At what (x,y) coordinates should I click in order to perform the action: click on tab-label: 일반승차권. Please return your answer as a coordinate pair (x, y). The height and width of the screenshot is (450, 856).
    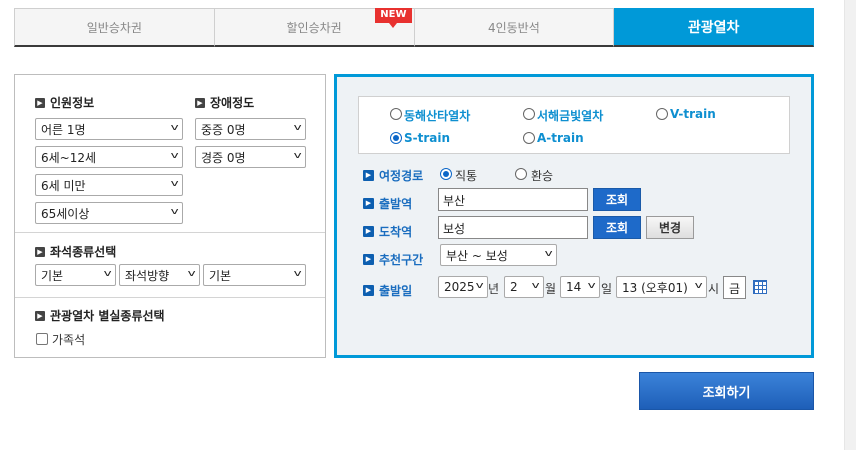
    Looking at the image, I should click on (114, 27).